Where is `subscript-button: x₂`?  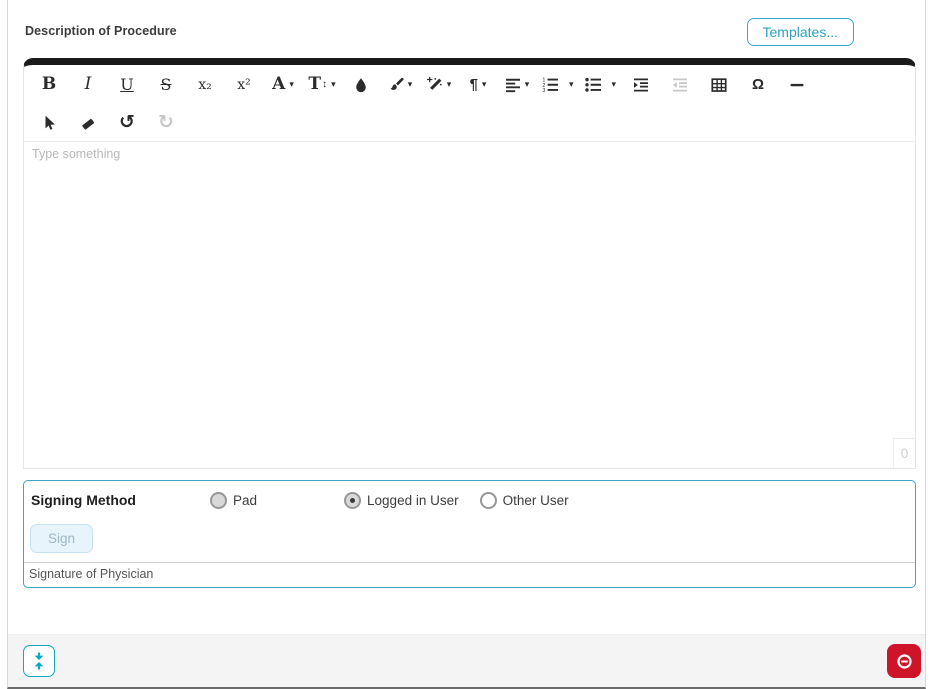 subscript-button: x₂ is located at coordinates (205, 85).